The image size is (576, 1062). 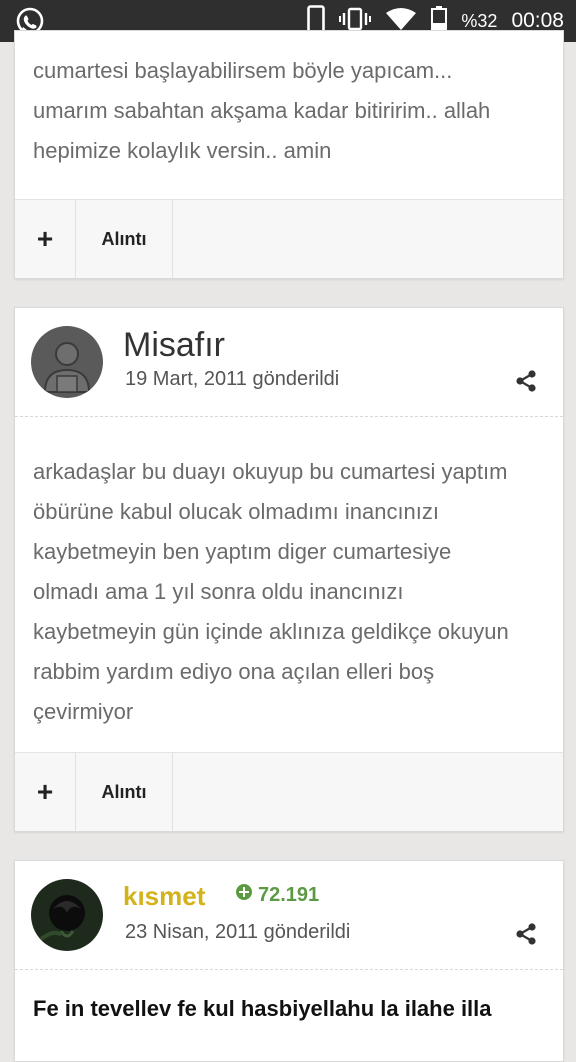 What do you see at coordinates (244, 895) in the screenshot?
I see `plus-circle-icon` at bounding box center [244, 895].